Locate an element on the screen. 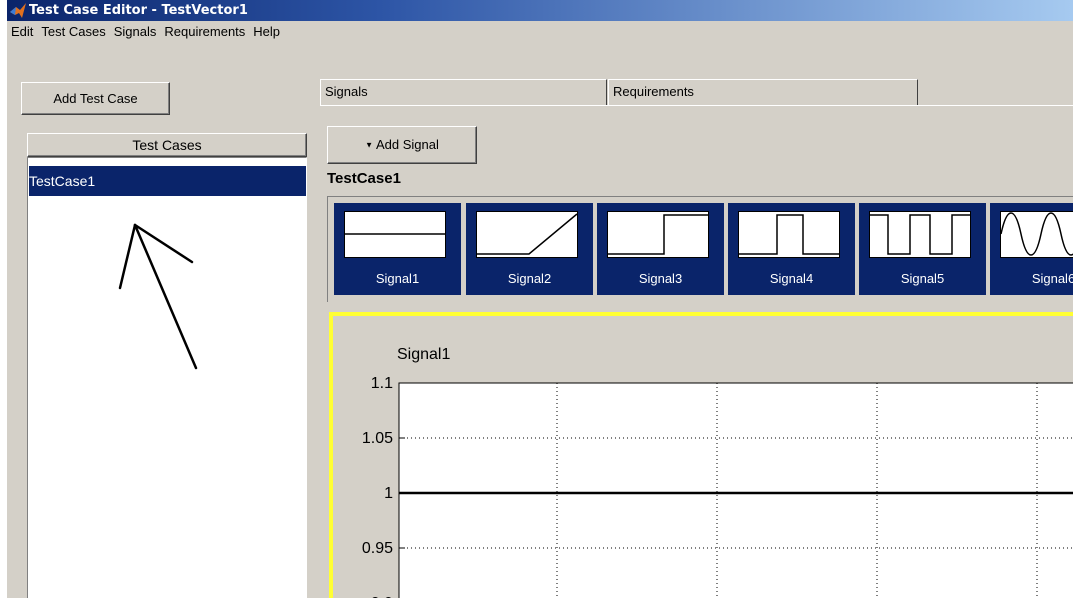 This screenshot has width=1073, height=598. test-cases-list-header: Test Cases is located at coordinates (167, 145).